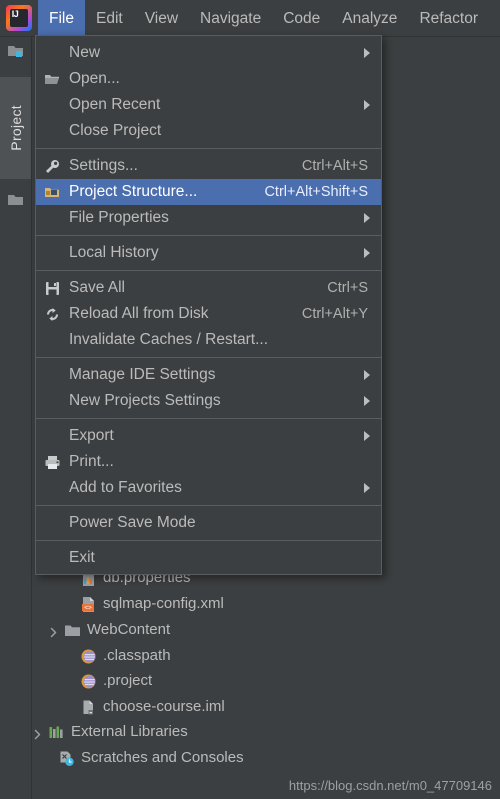  What do you see at coordinates (82, 557) in the screenshot?
I see `menu-item-label: Exit` at bounding box center [82, 557].